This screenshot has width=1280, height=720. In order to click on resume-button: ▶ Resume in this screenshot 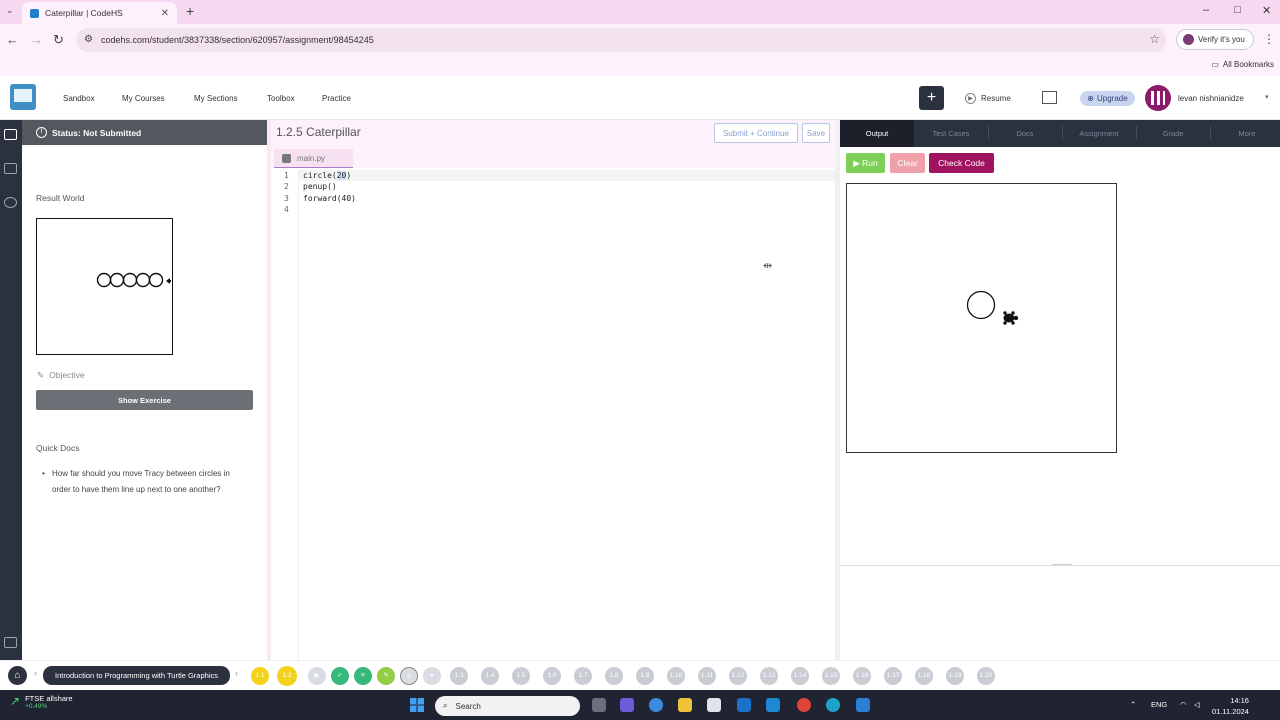, I will do `click(988, 98)`.